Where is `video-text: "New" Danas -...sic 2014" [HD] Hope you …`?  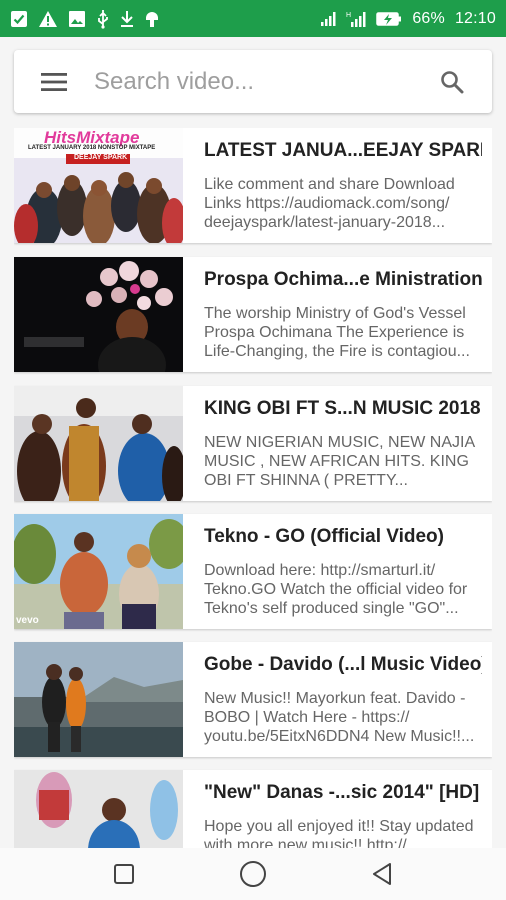
video-text: "New" Danas -...sic 2014" [HD] Hope you … is located at coordinates (337, 809).